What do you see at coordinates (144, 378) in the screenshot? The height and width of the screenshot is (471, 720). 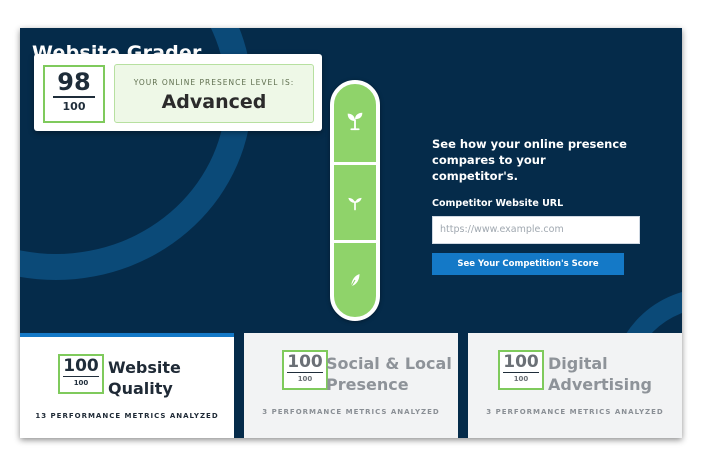 I see `category-title: Website Quality` at bounding box center [144, 378].